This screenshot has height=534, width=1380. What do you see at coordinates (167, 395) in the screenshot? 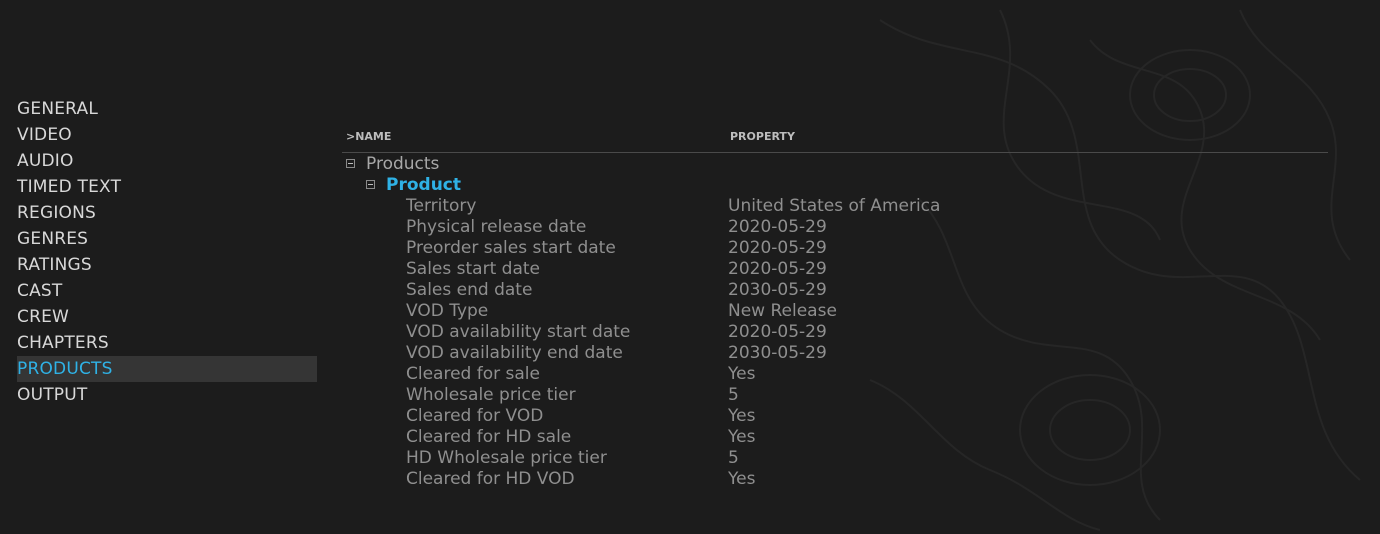
I see `sidebar-item-output: OUTPUT` at bounding box center [167, 395].